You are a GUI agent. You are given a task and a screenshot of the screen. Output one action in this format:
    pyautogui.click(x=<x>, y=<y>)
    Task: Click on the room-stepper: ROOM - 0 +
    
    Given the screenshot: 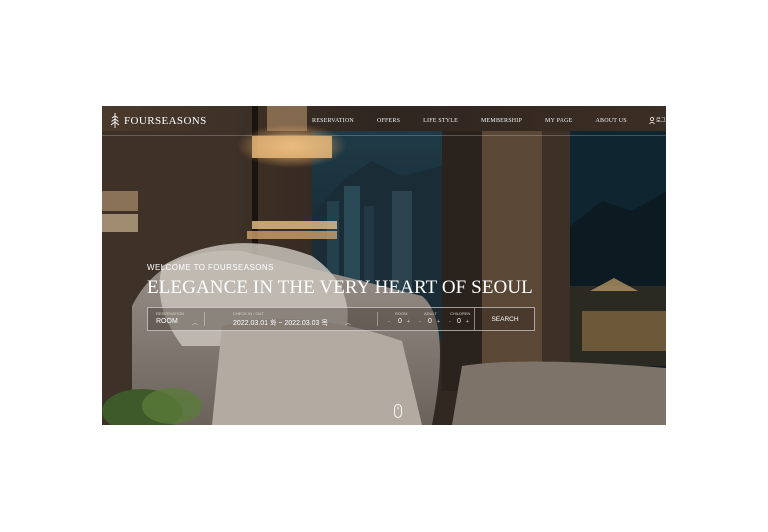 What is the action you would take?
    pyautogui.click(x=402, y=319)
    